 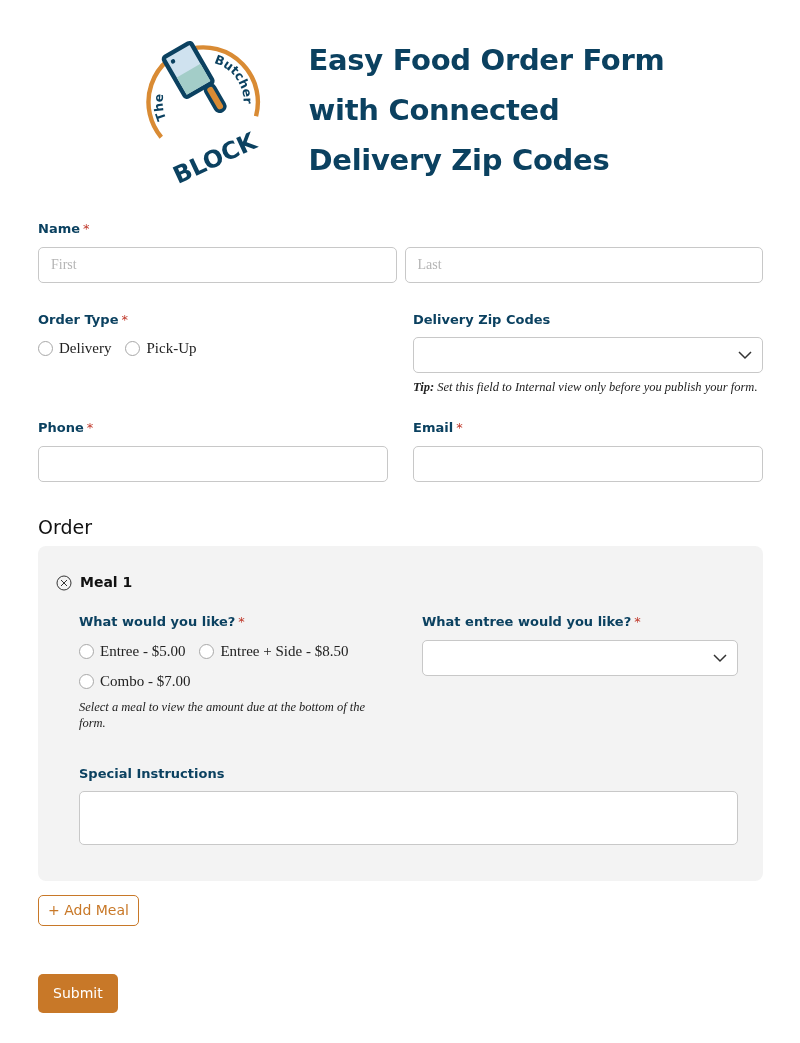 I want to click on radio-option: Combo - $7.00, so click(x=135, y=681).